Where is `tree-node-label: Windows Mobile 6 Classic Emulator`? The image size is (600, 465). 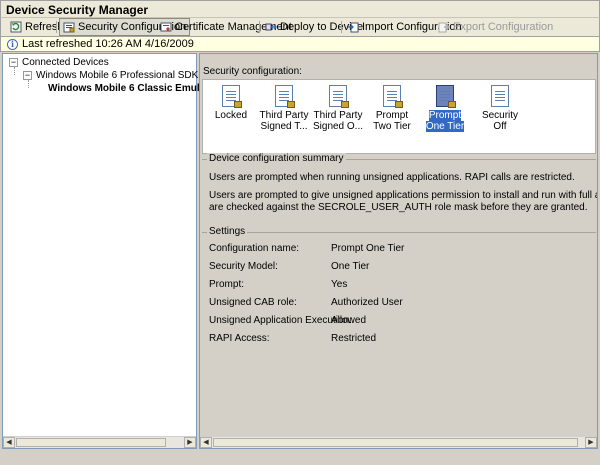 tree-node-label: Windows Mobile 6 Classic Emulator is located at coordinates (133, 88).